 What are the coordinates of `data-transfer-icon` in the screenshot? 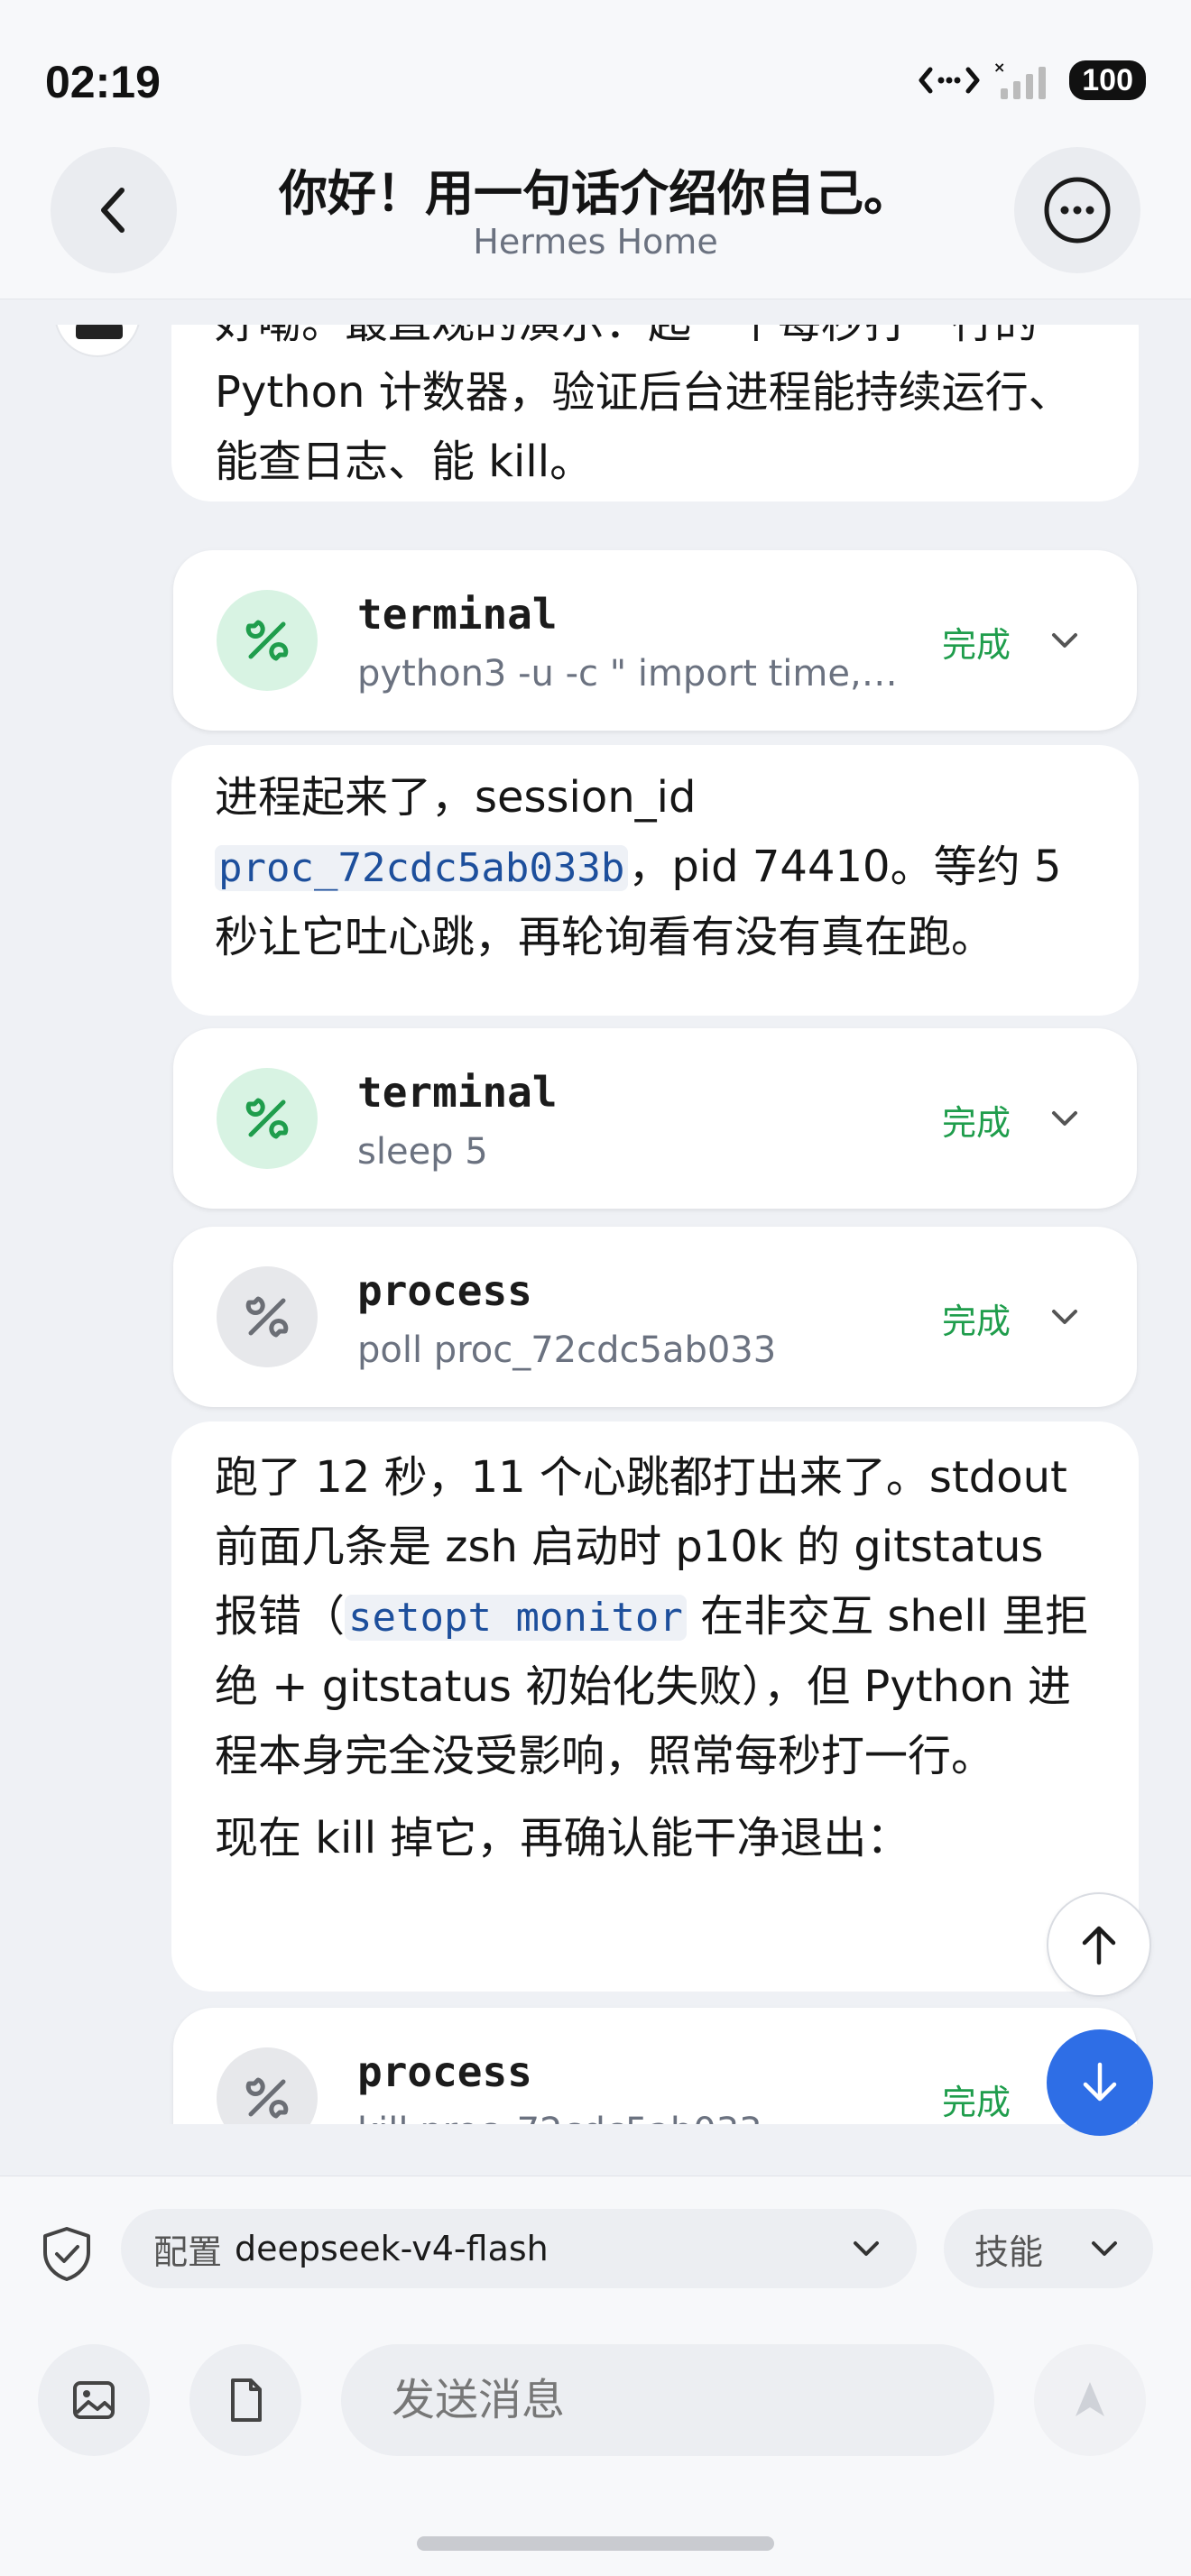 It's located at (949, 80).